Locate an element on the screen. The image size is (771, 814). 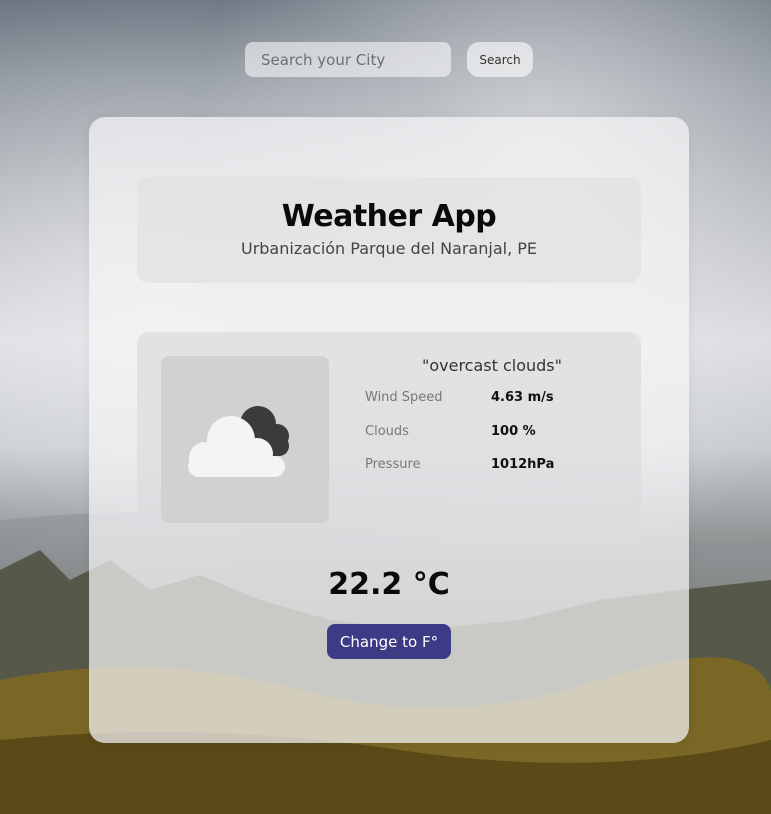
temperature-readout: 22.2 °C is located at coordinates (389, 584).